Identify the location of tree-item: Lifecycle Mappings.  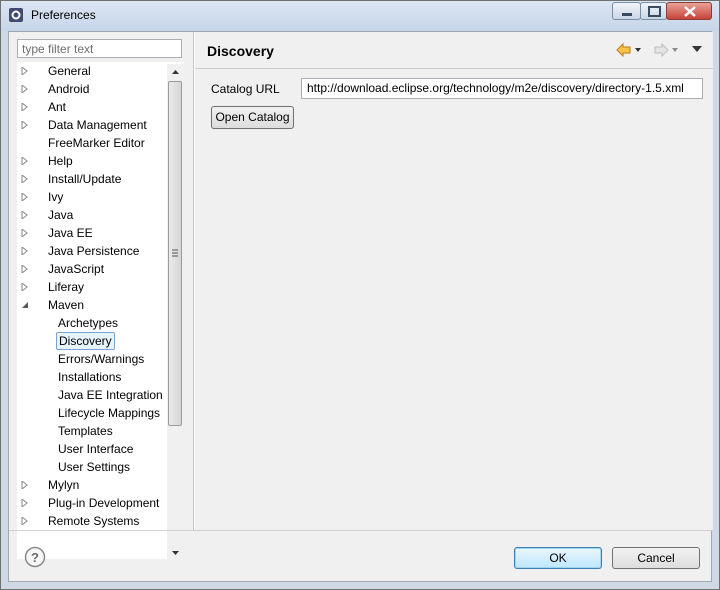
(92, 413).